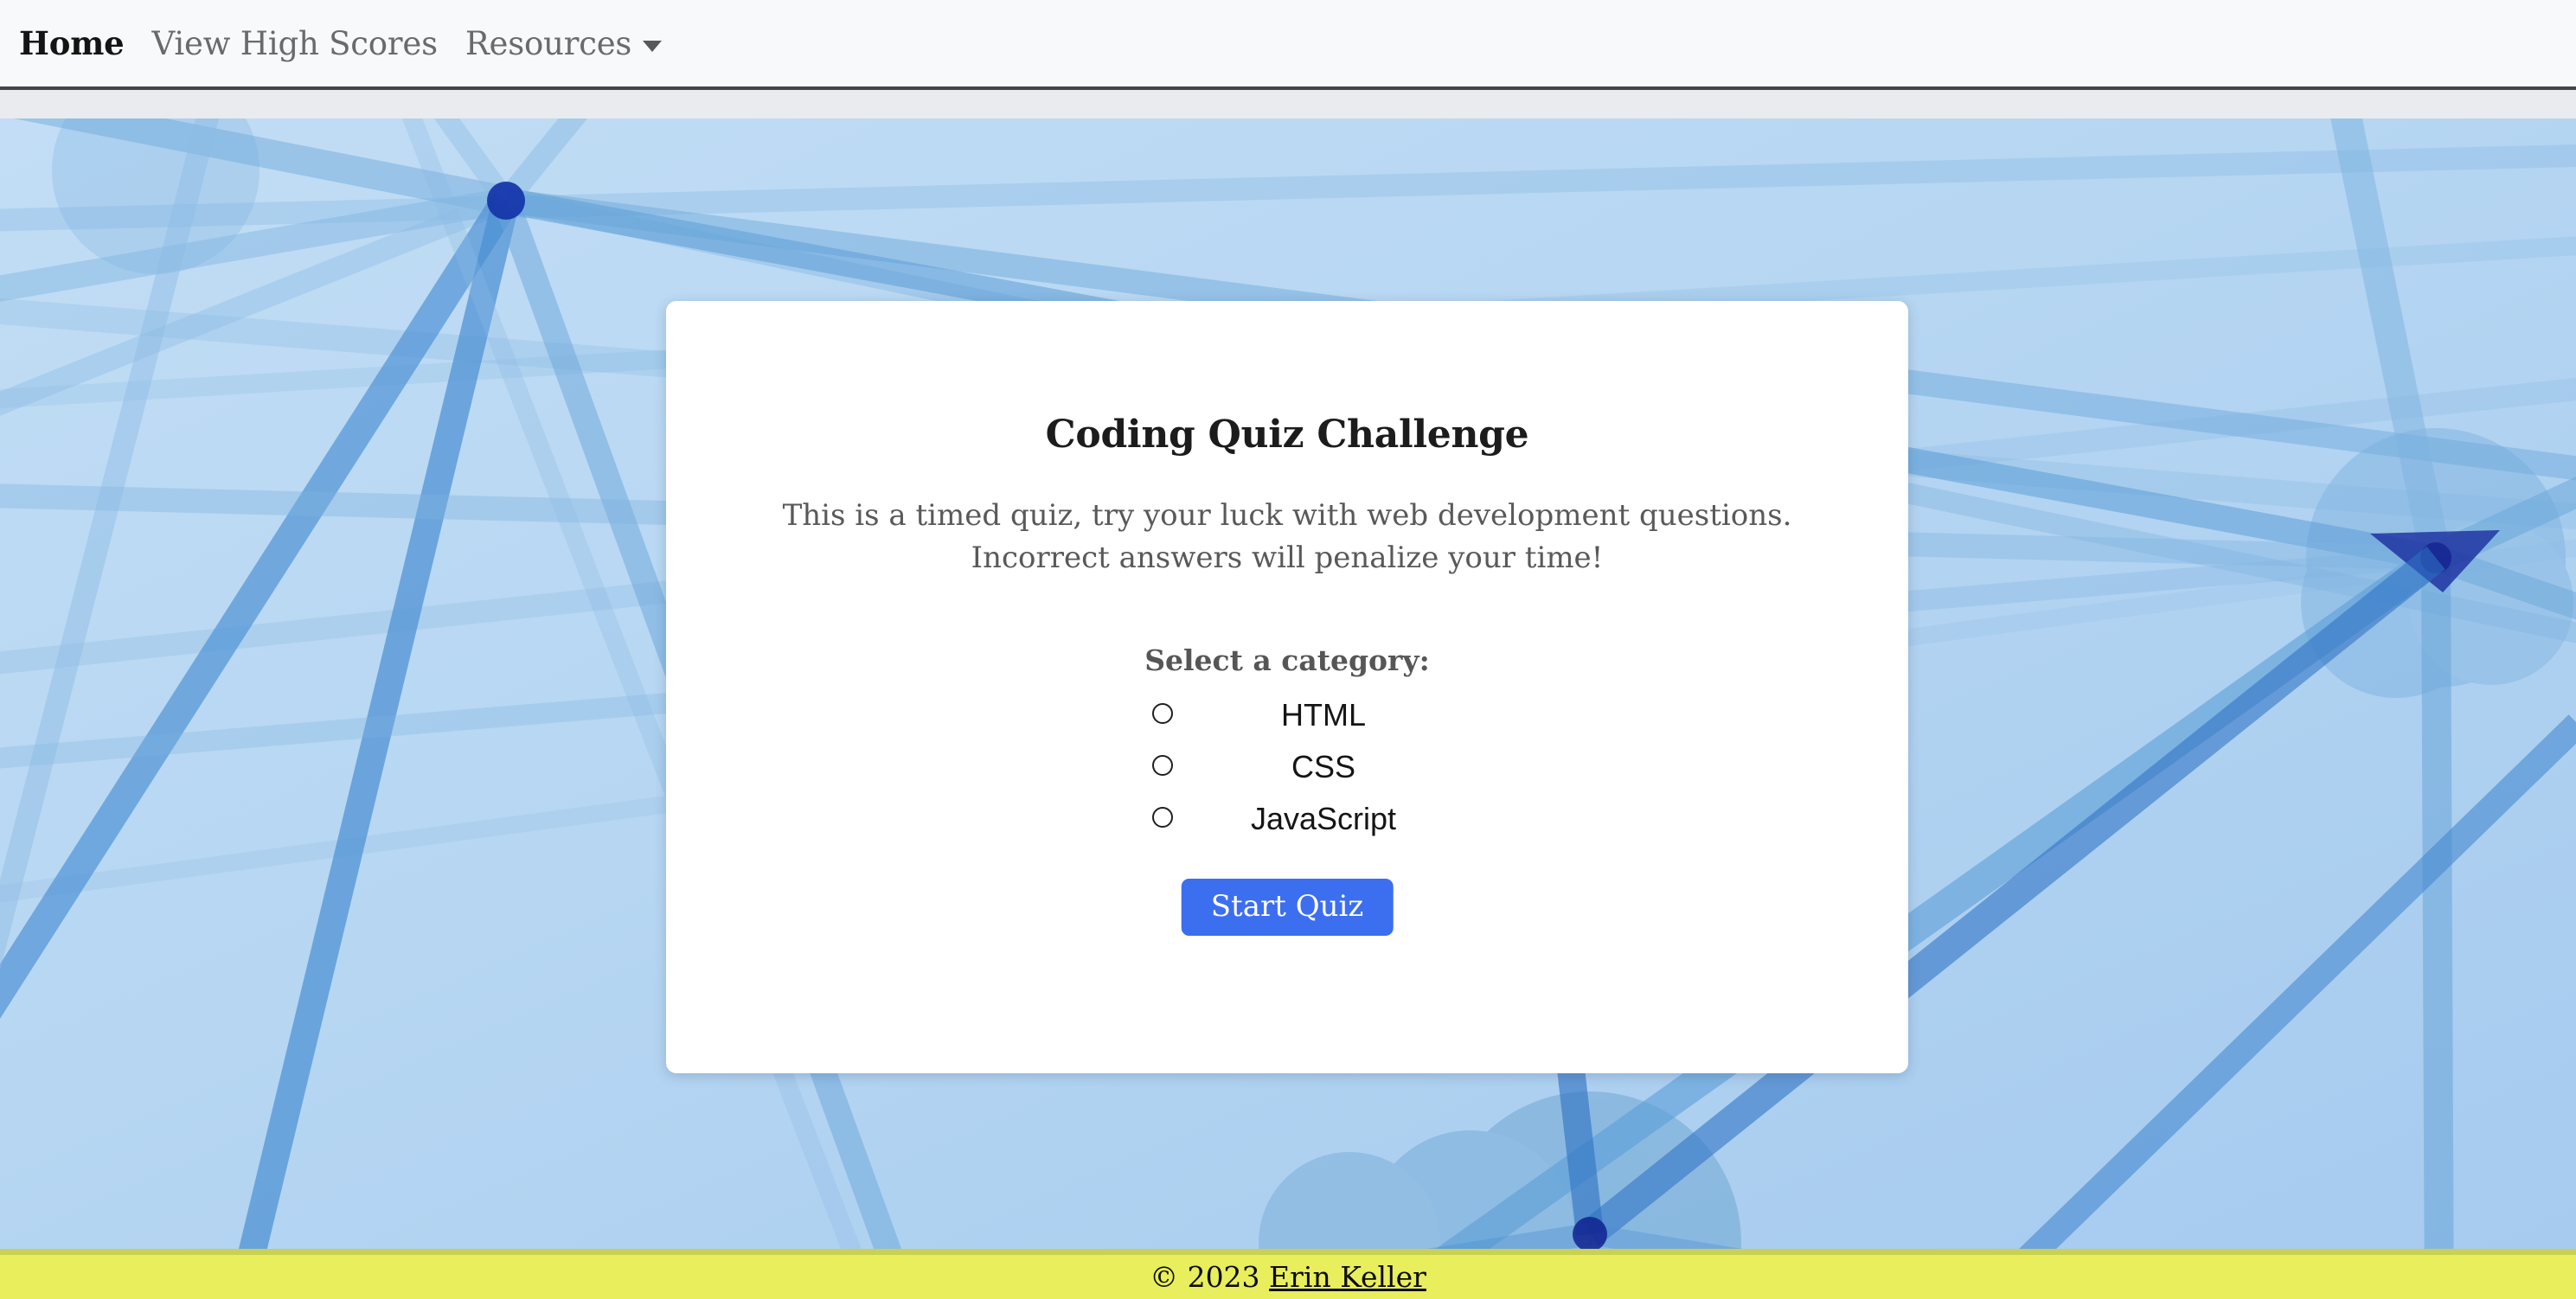  I want to click on start-quiz-button: Start Quiz, so click(1287, 907).